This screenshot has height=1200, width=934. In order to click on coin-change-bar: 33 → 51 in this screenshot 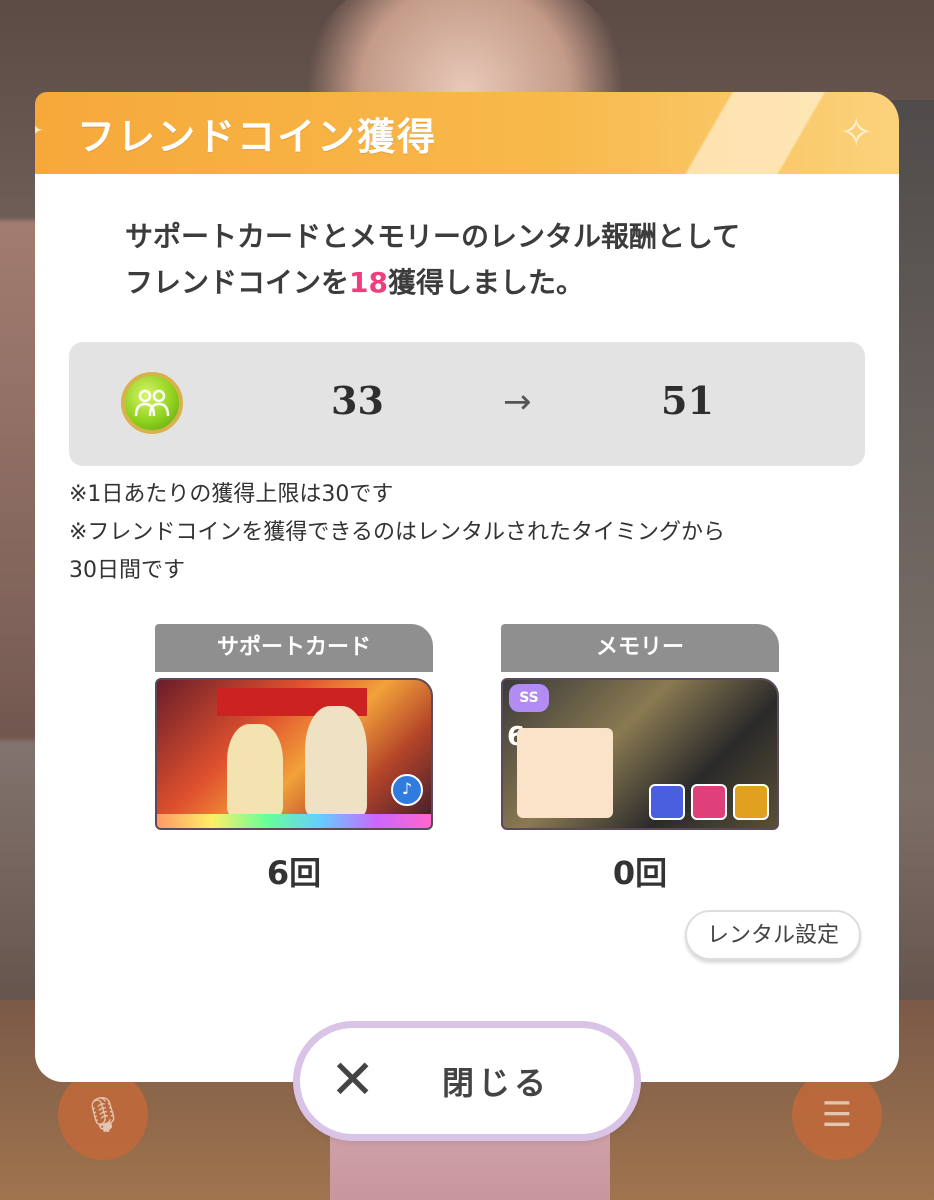, I will do `click(467, 404)`.